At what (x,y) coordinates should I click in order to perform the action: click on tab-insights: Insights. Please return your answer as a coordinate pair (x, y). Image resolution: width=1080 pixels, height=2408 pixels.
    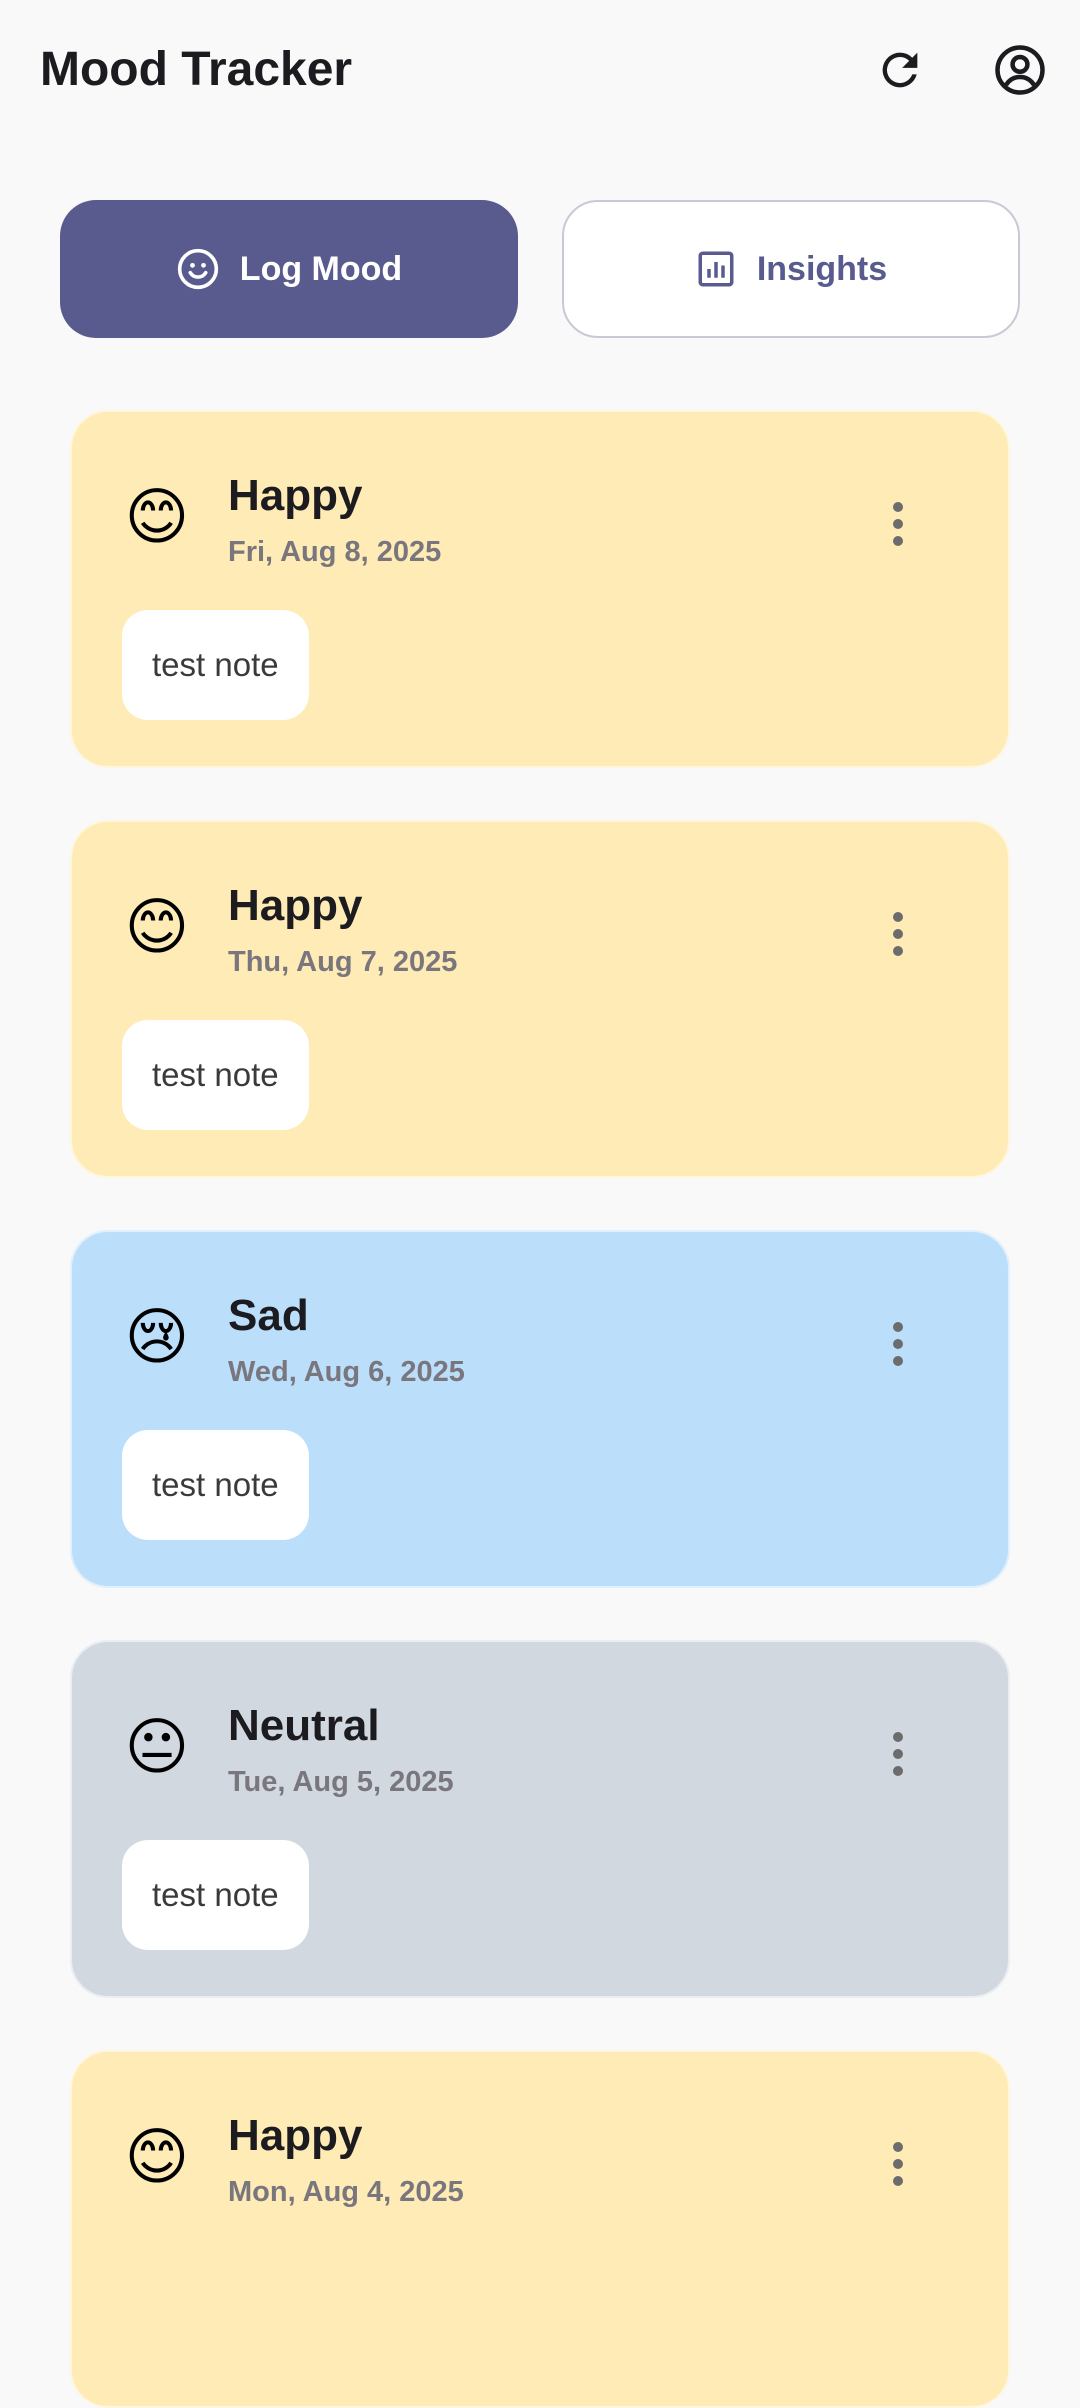
    Looking at the image, I should click on (791, 269).